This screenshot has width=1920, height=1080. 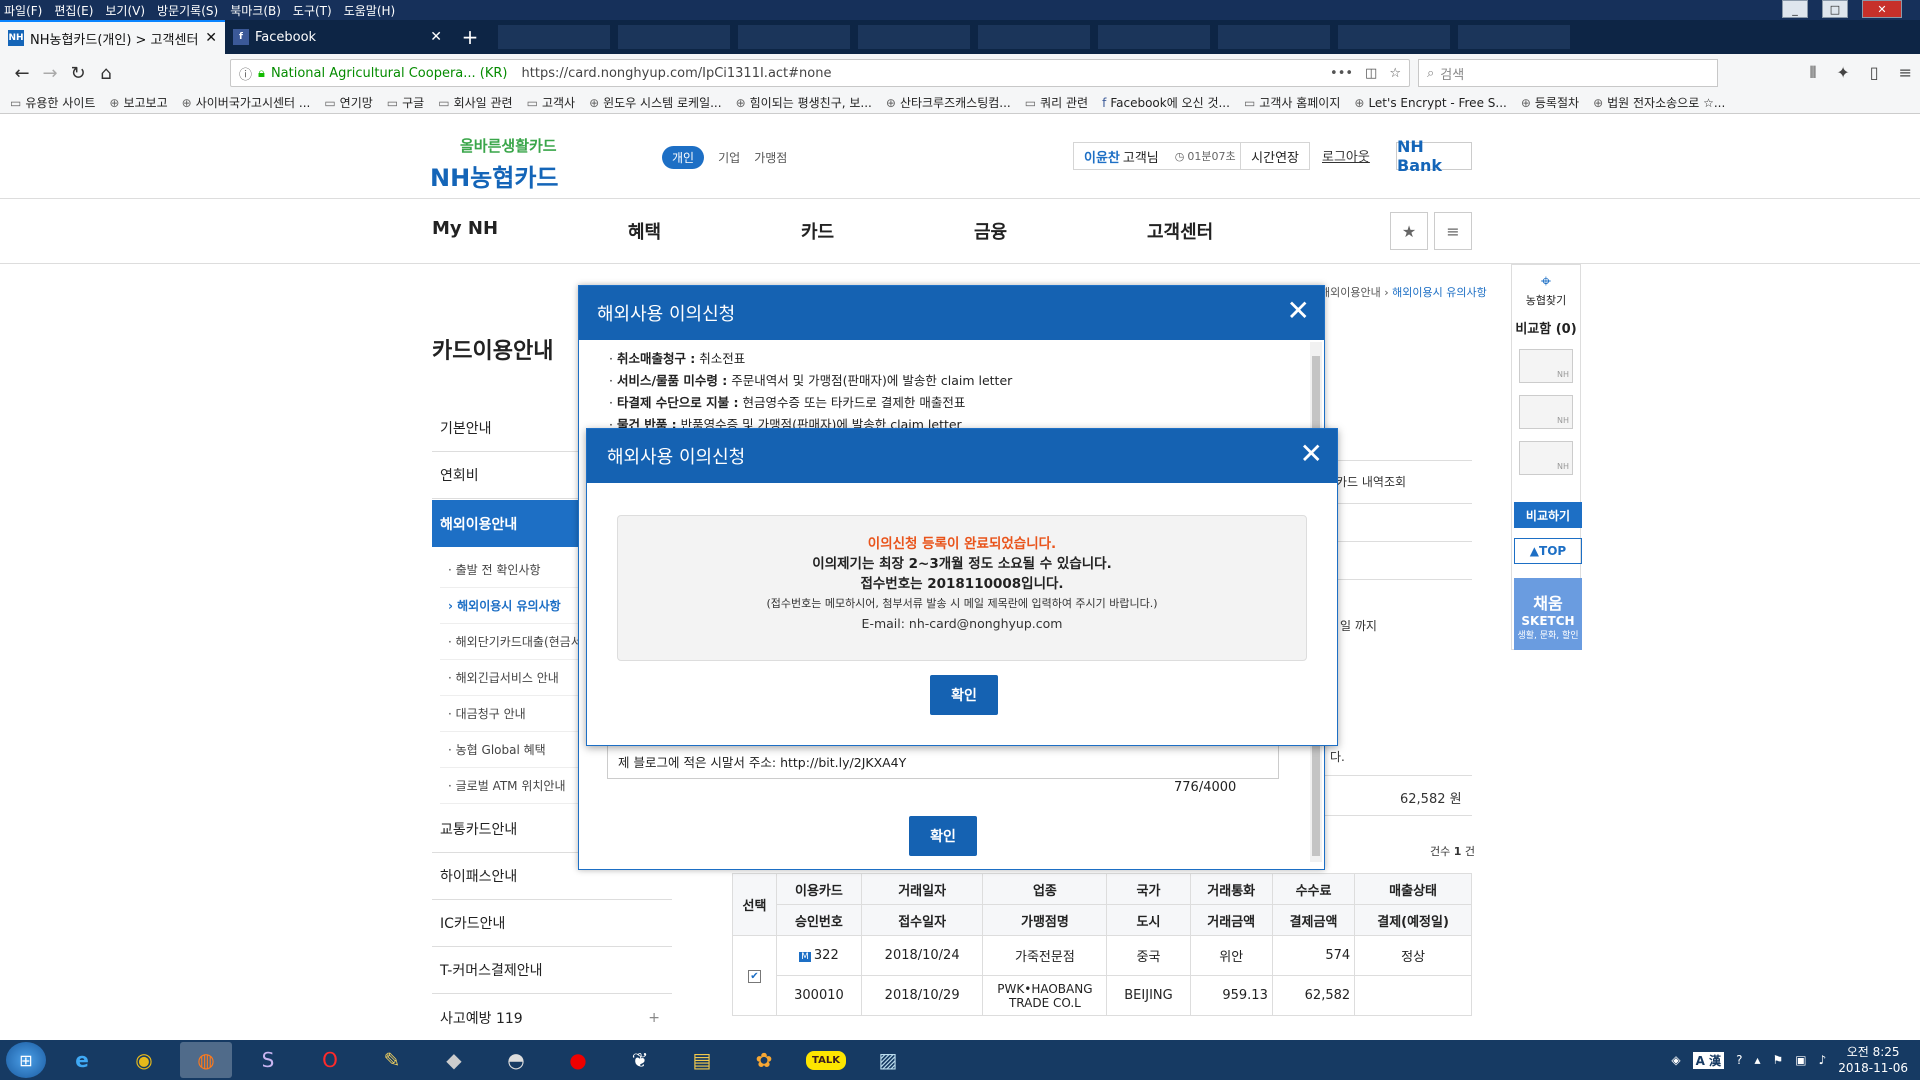 I want to click on ime-indicator: A 漢, so click(x=1708, y=1060).